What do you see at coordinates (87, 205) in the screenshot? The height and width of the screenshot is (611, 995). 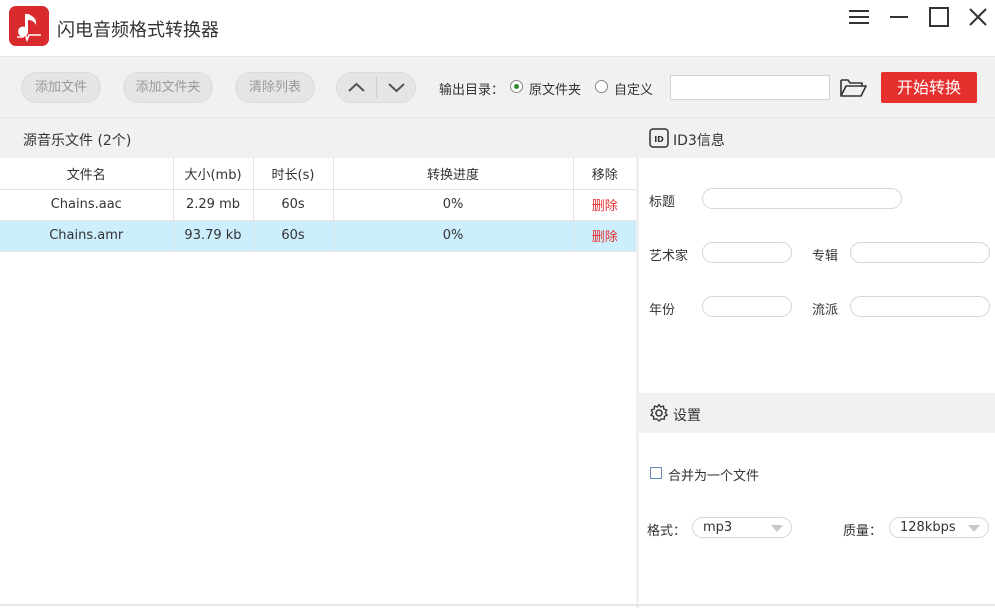 I see `file-name-cell: Chains.aac` at bounding box center [87, 205].